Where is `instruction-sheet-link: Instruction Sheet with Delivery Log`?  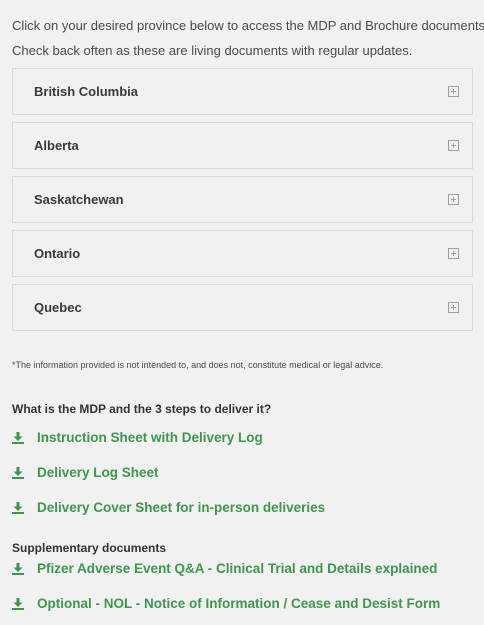
instruction-sheet-link: Instruction Sheet with Delivery Log is located at coordinates (137, 437).